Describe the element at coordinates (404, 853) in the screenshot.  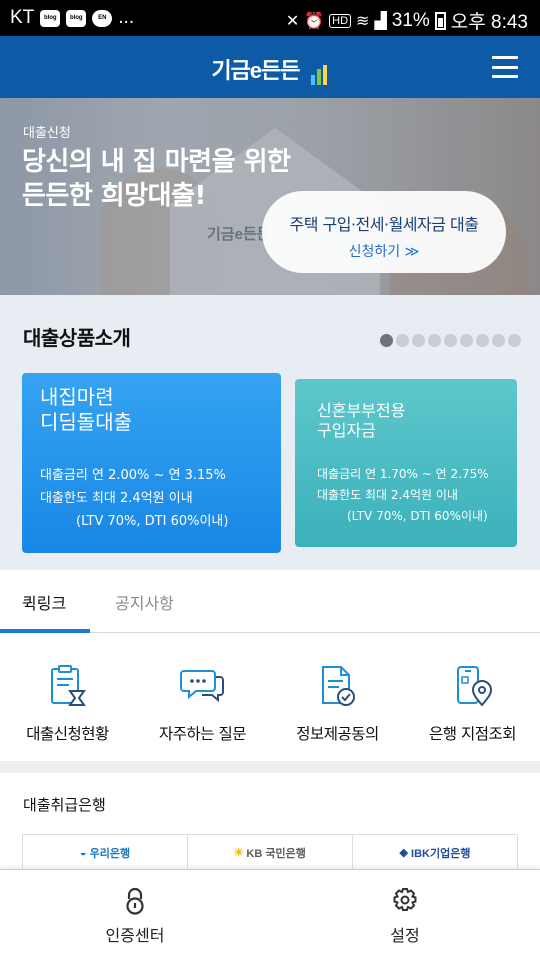
I see `ibk-logo-icon: ◆` at that location.